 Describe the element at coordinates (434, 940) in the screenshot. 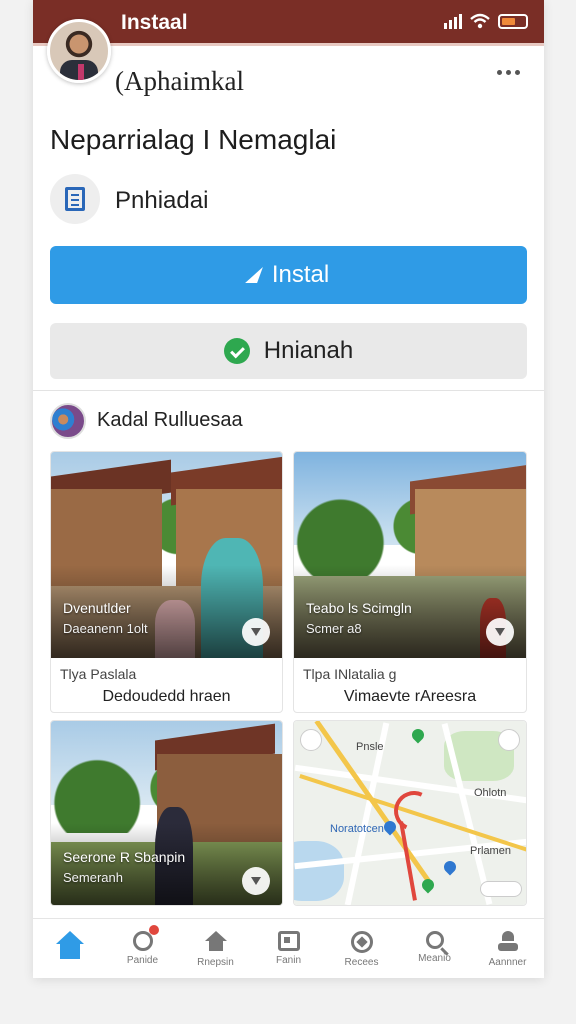

I see `magnifier-icon` at that location.